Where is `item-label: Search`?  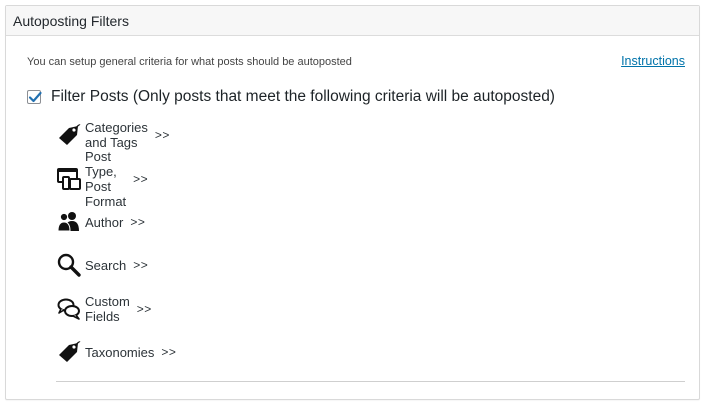
item-label: Search is located at coordinates (106, 265).